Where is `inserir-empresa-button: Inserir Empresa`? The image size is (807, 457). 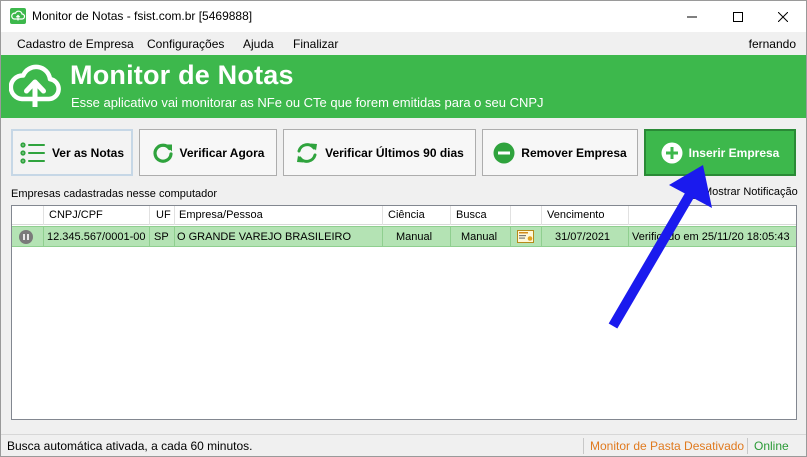 inserir-empresa-button: Inserir Empresa is located at coordinates (720, 152).